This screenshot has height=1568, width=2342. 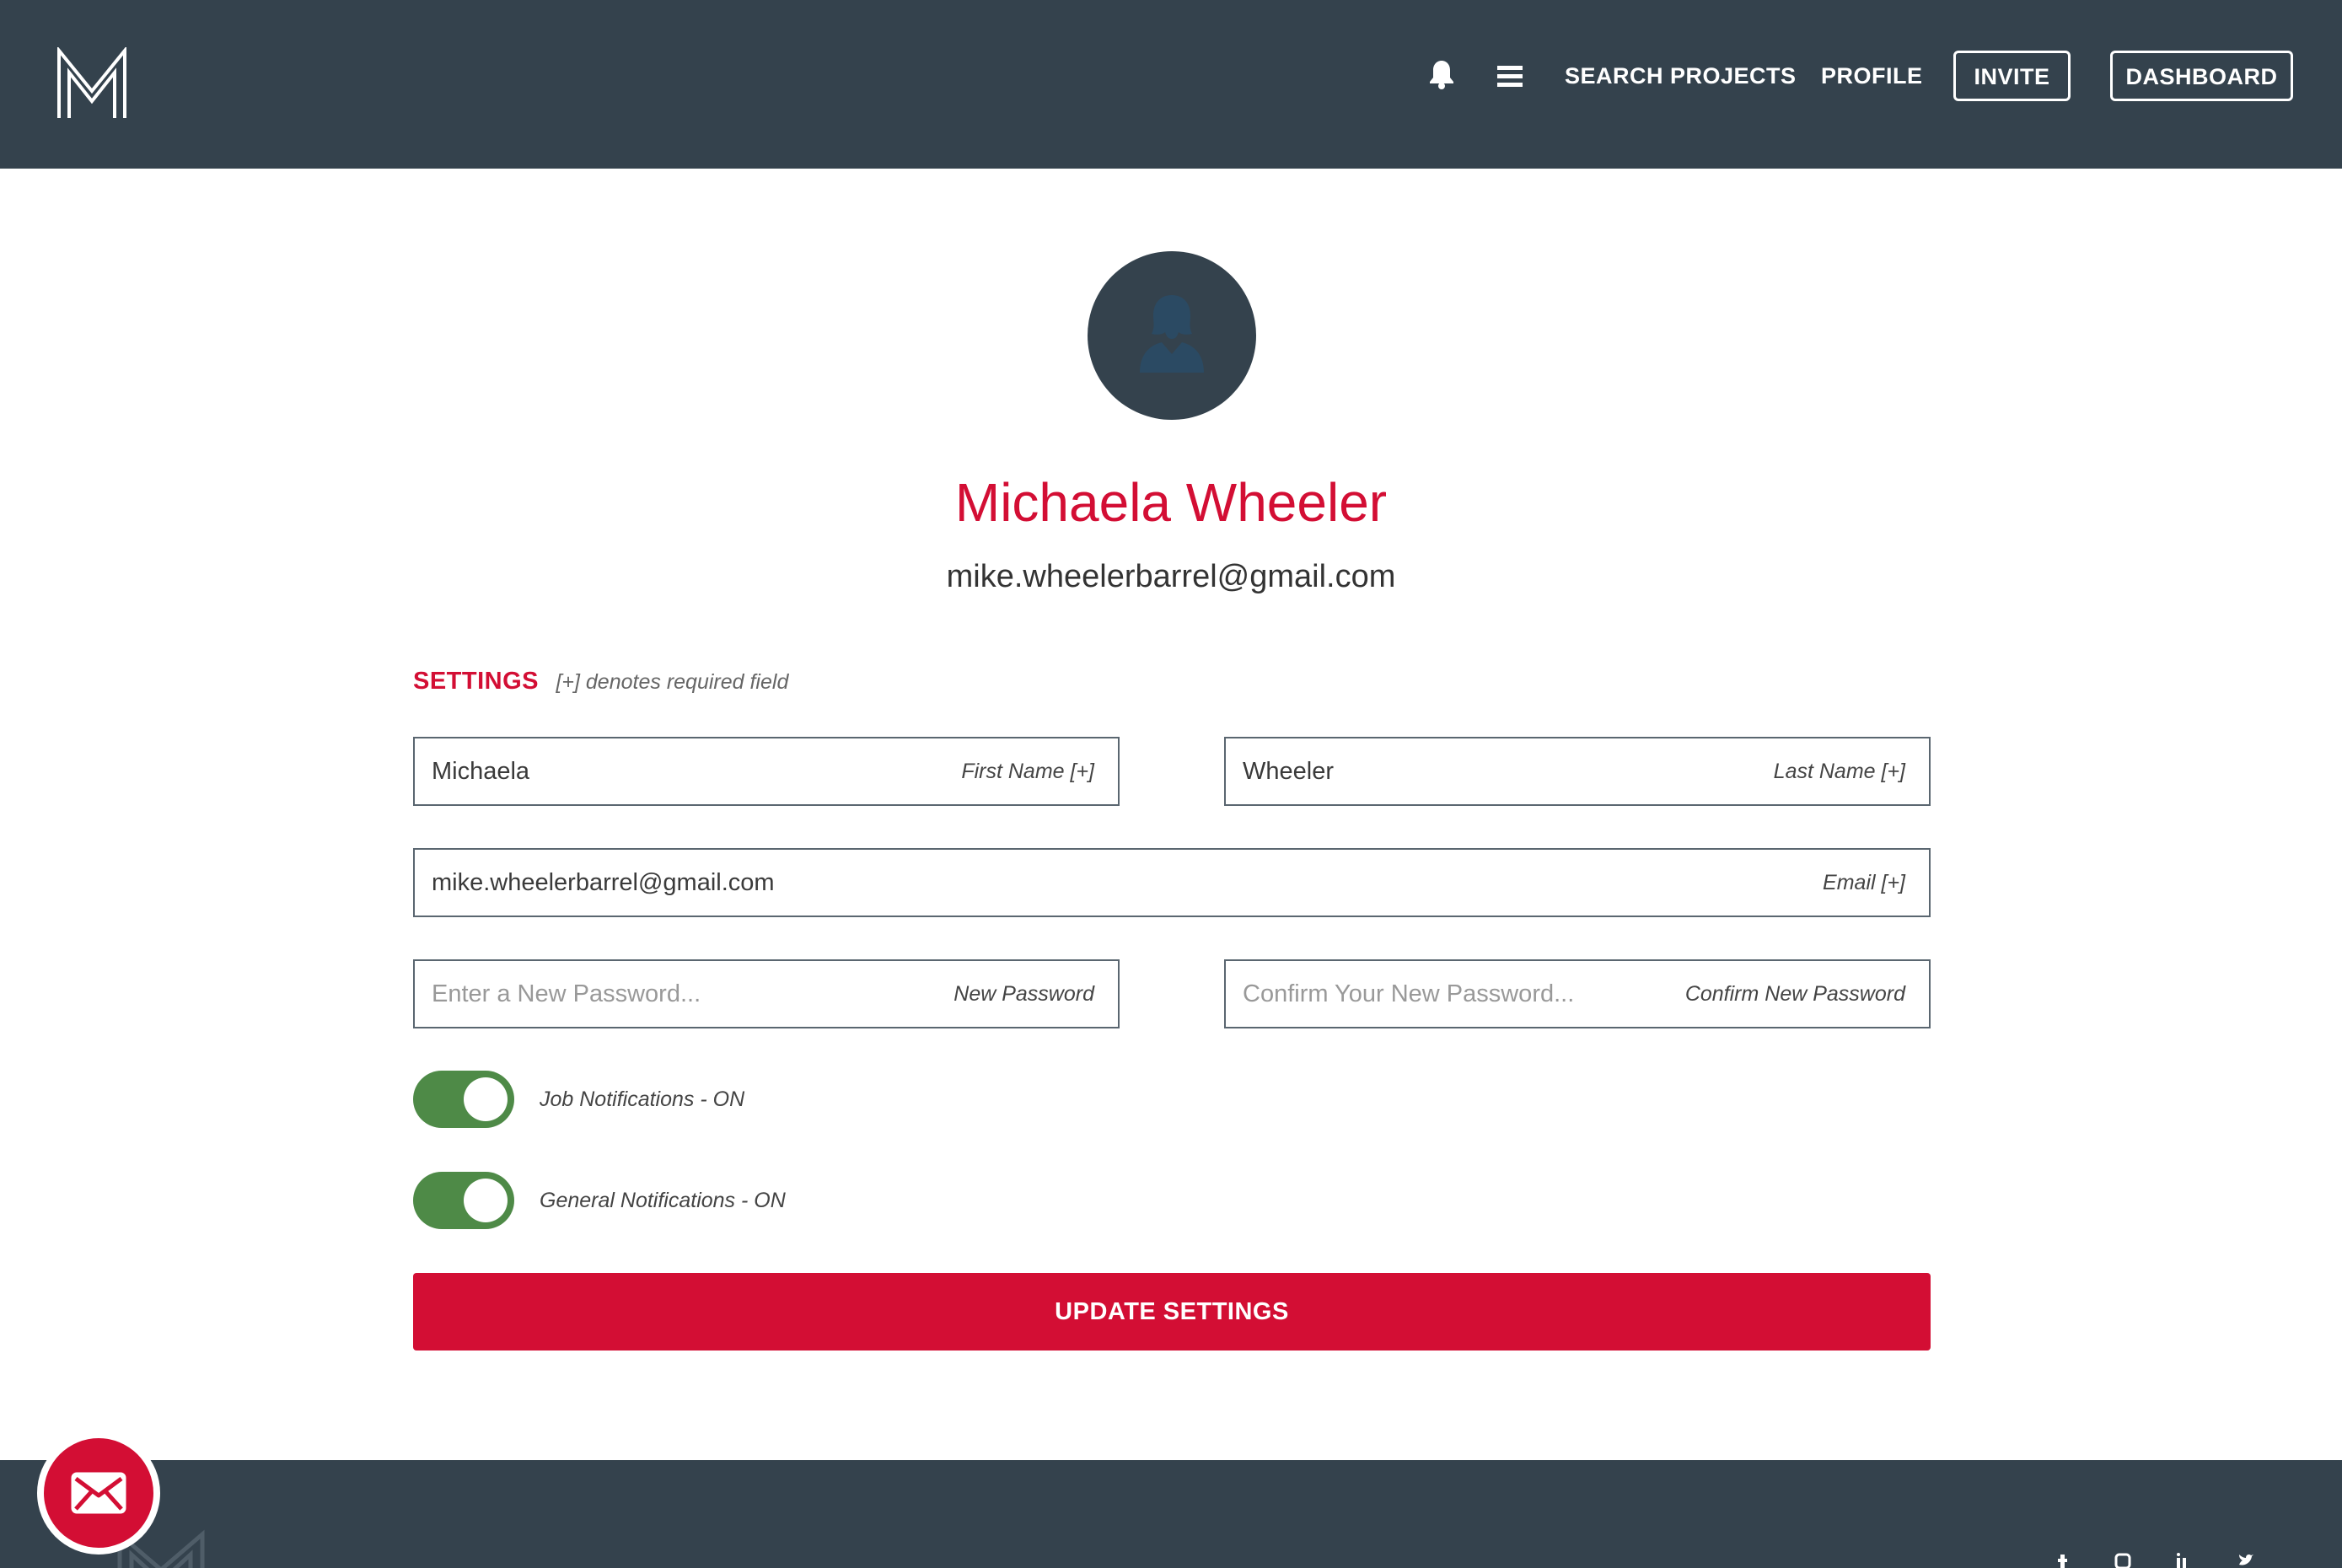 I want to click on first-name-label: First Name [+], so click(x=1027, y=771).